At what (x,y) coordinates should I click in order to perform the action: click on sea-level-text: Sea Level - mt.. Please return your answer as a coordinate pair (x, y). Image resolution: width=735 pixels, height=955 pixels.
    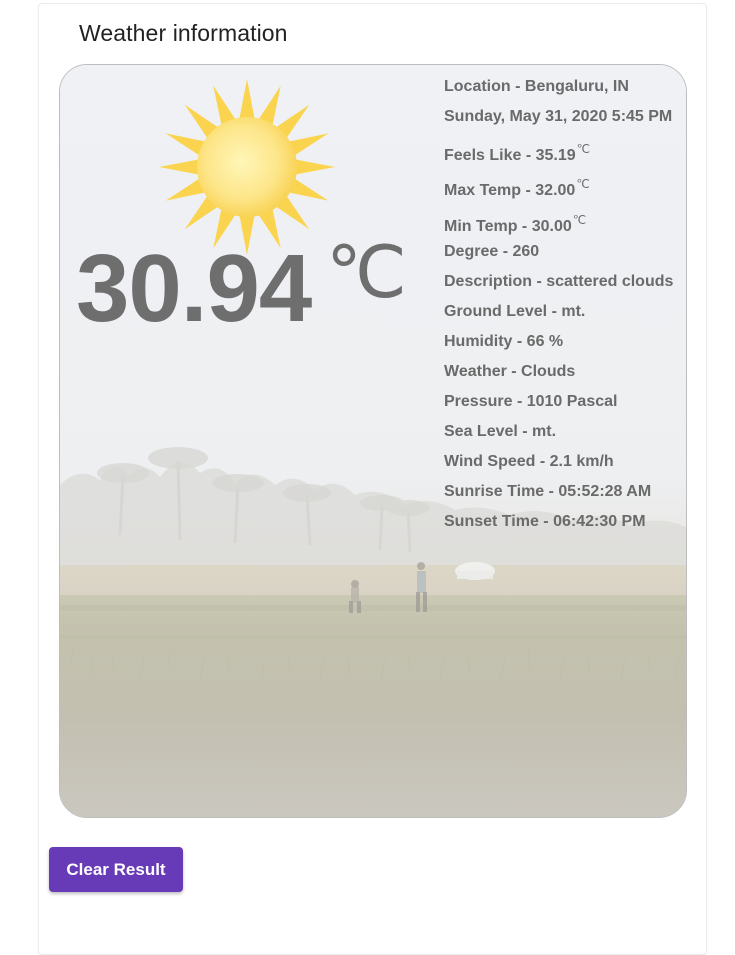
    Looking at the image, I should click on (500, 431).